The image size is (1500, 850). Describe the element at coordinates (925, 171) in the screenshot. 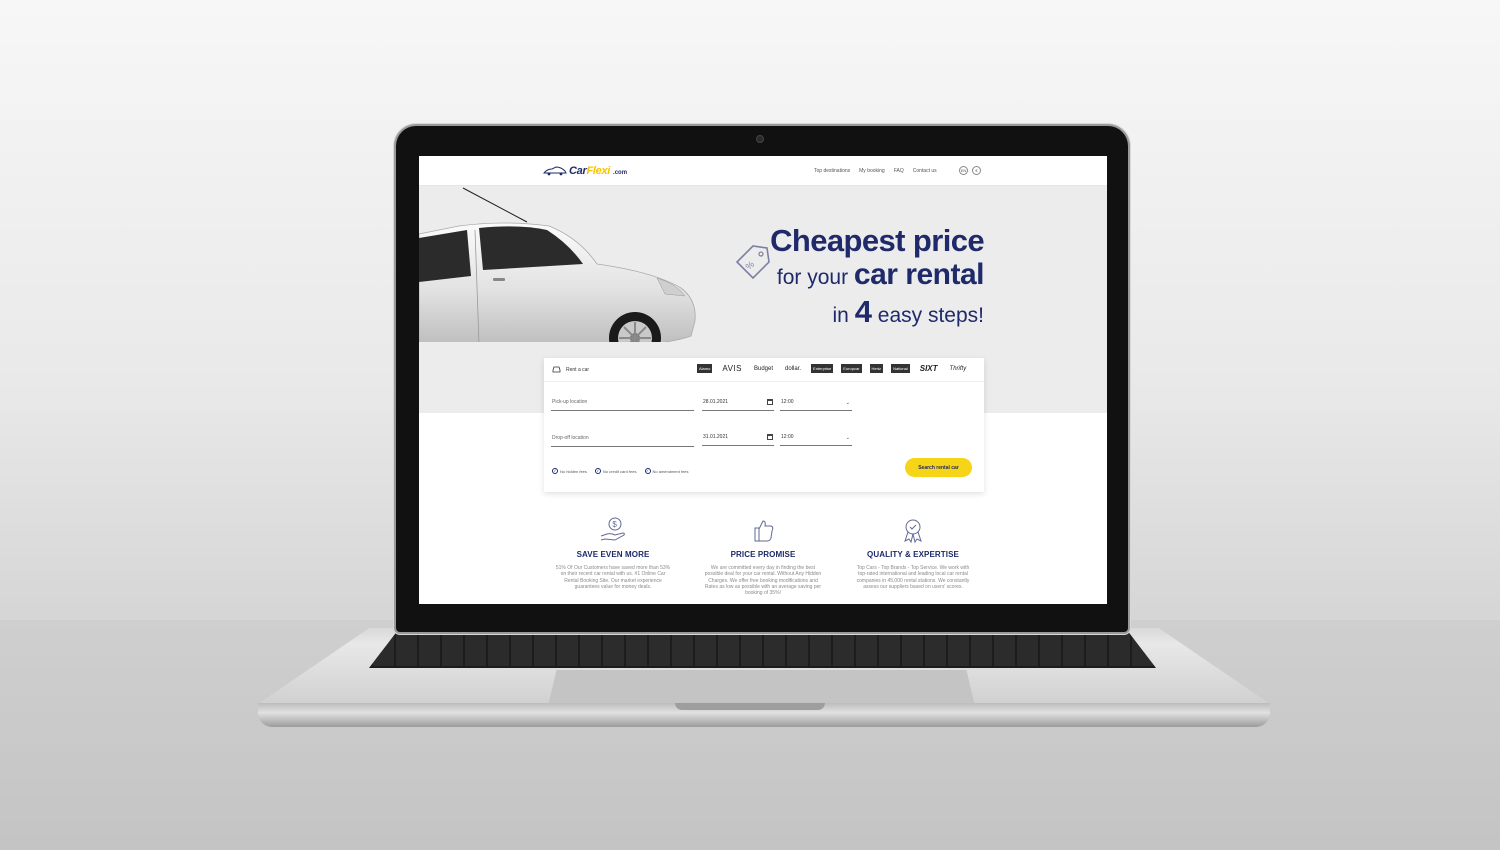

I see `nav-contact-us: Contact us` at that location.